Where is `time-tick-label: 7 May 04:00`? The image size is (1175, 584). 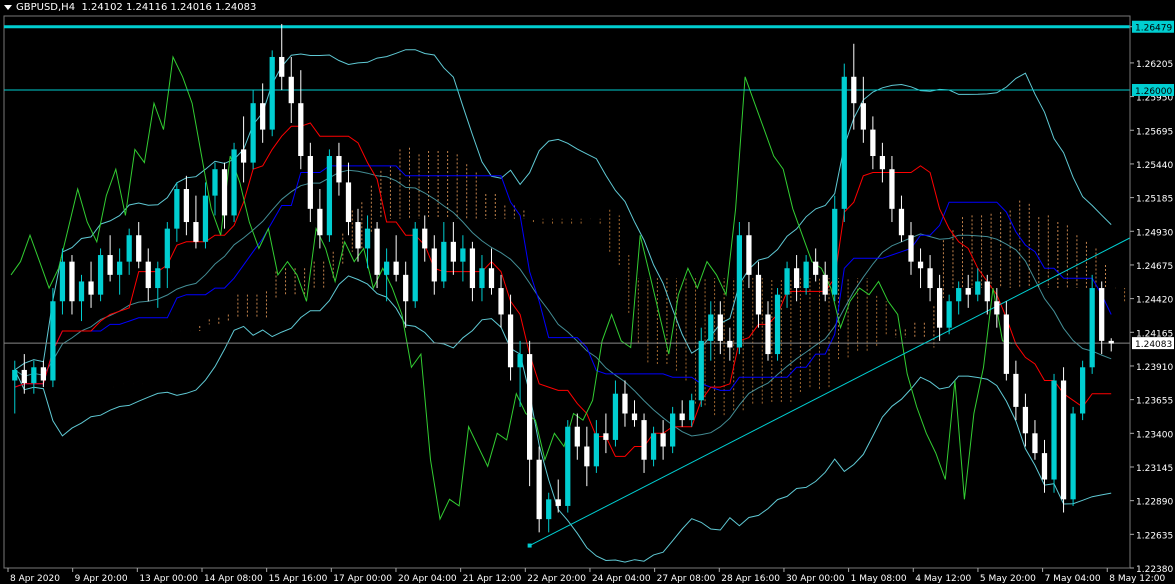 time-tick-label: 7 May 04:00 is located at coordinates (1073, 579).